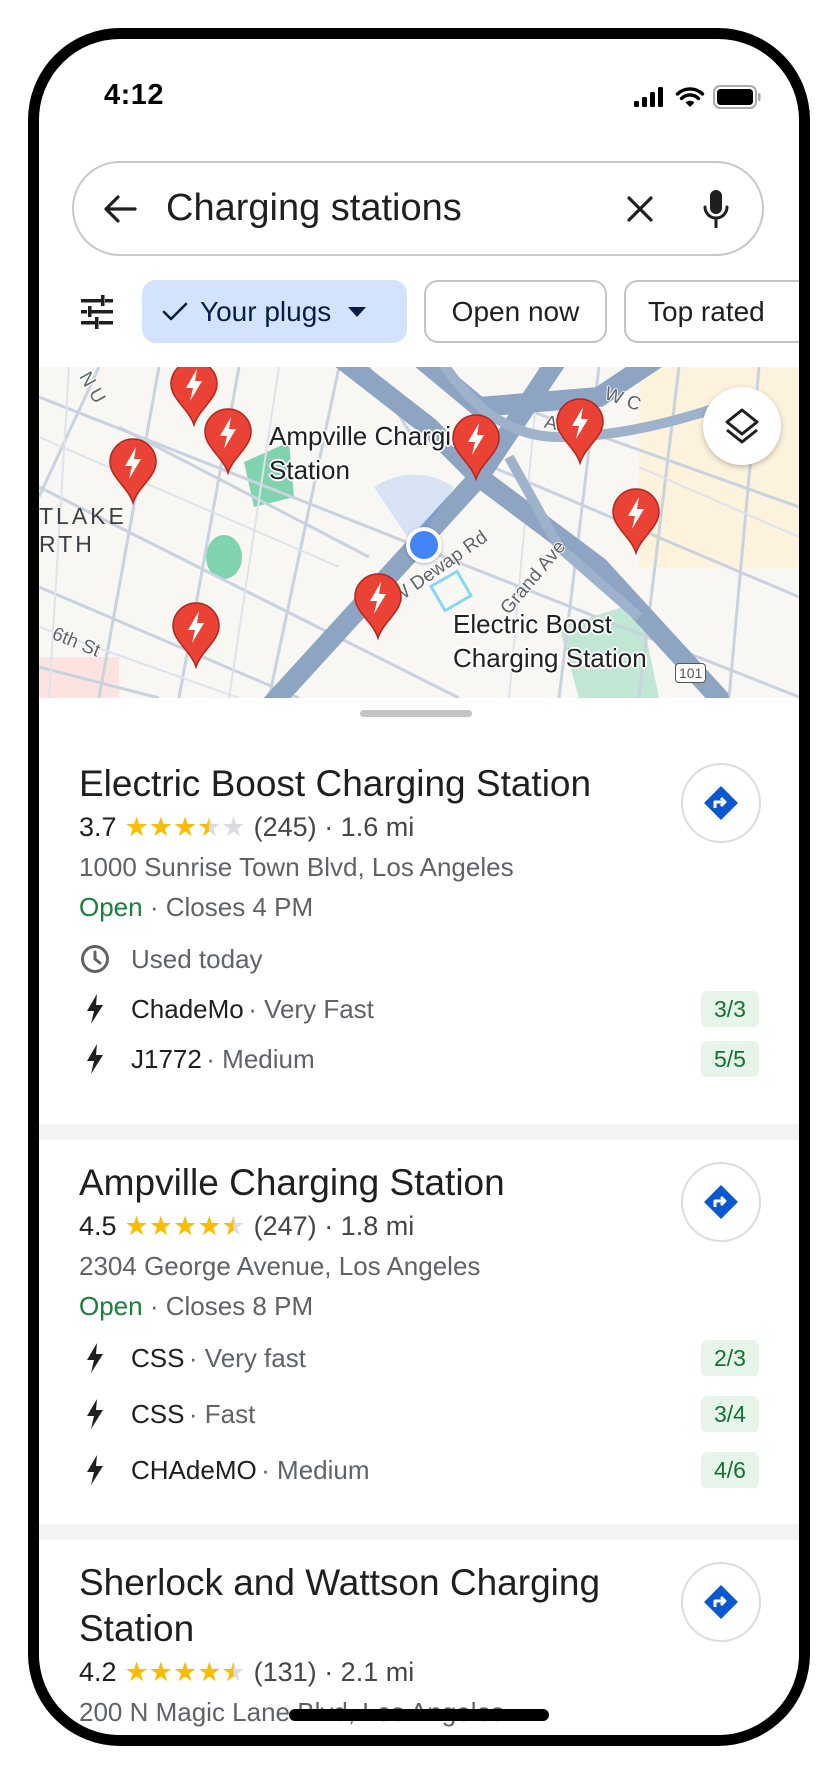 The height and width of the screenshot is (1768, 838). What do you see at coordinates (697, 97) in the screenshot?
I see `status-icons` at bounding box center [697, 97].